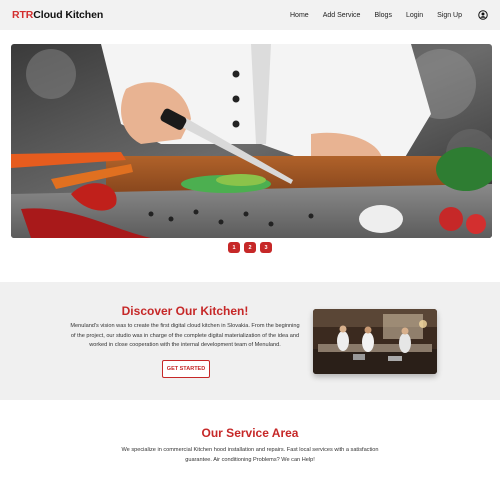  What do you see at coordinates (186, 369) in the screenshot?
I see `get-started-button: GET STARTED` at bounding box center [186, 369].